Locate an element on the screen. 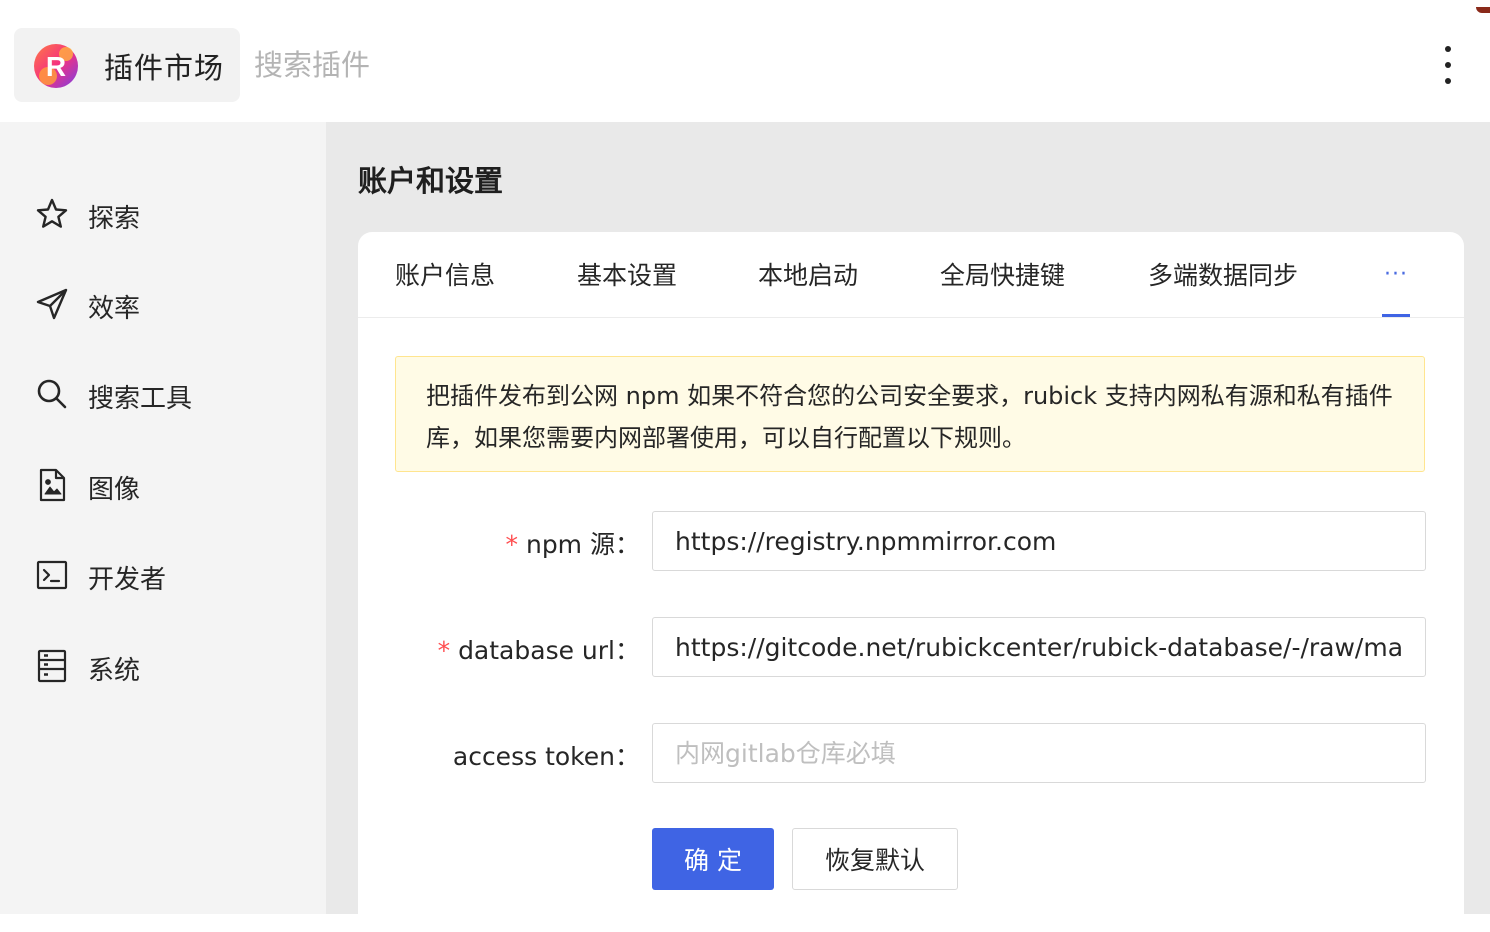  access-token-label: access token： is located at coordinates (546, 755).